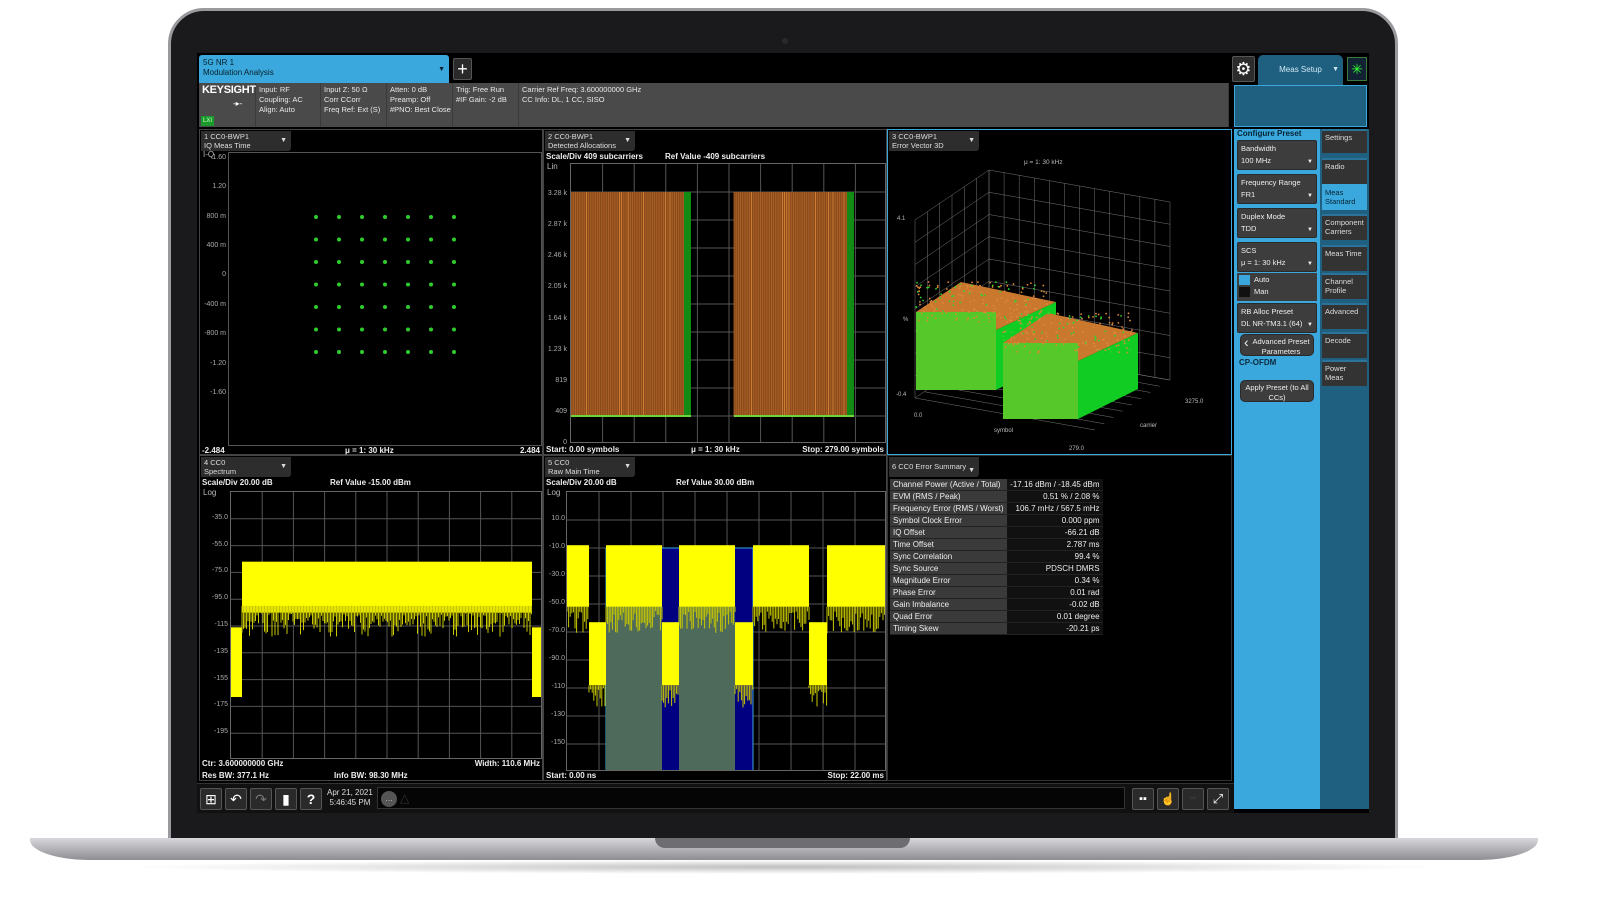 This screenshot has height=900, width=1600. Describe the element at coordinates (1218, 799) in the screenshot. I see `fullscreen-icon: ⤢` at that location.